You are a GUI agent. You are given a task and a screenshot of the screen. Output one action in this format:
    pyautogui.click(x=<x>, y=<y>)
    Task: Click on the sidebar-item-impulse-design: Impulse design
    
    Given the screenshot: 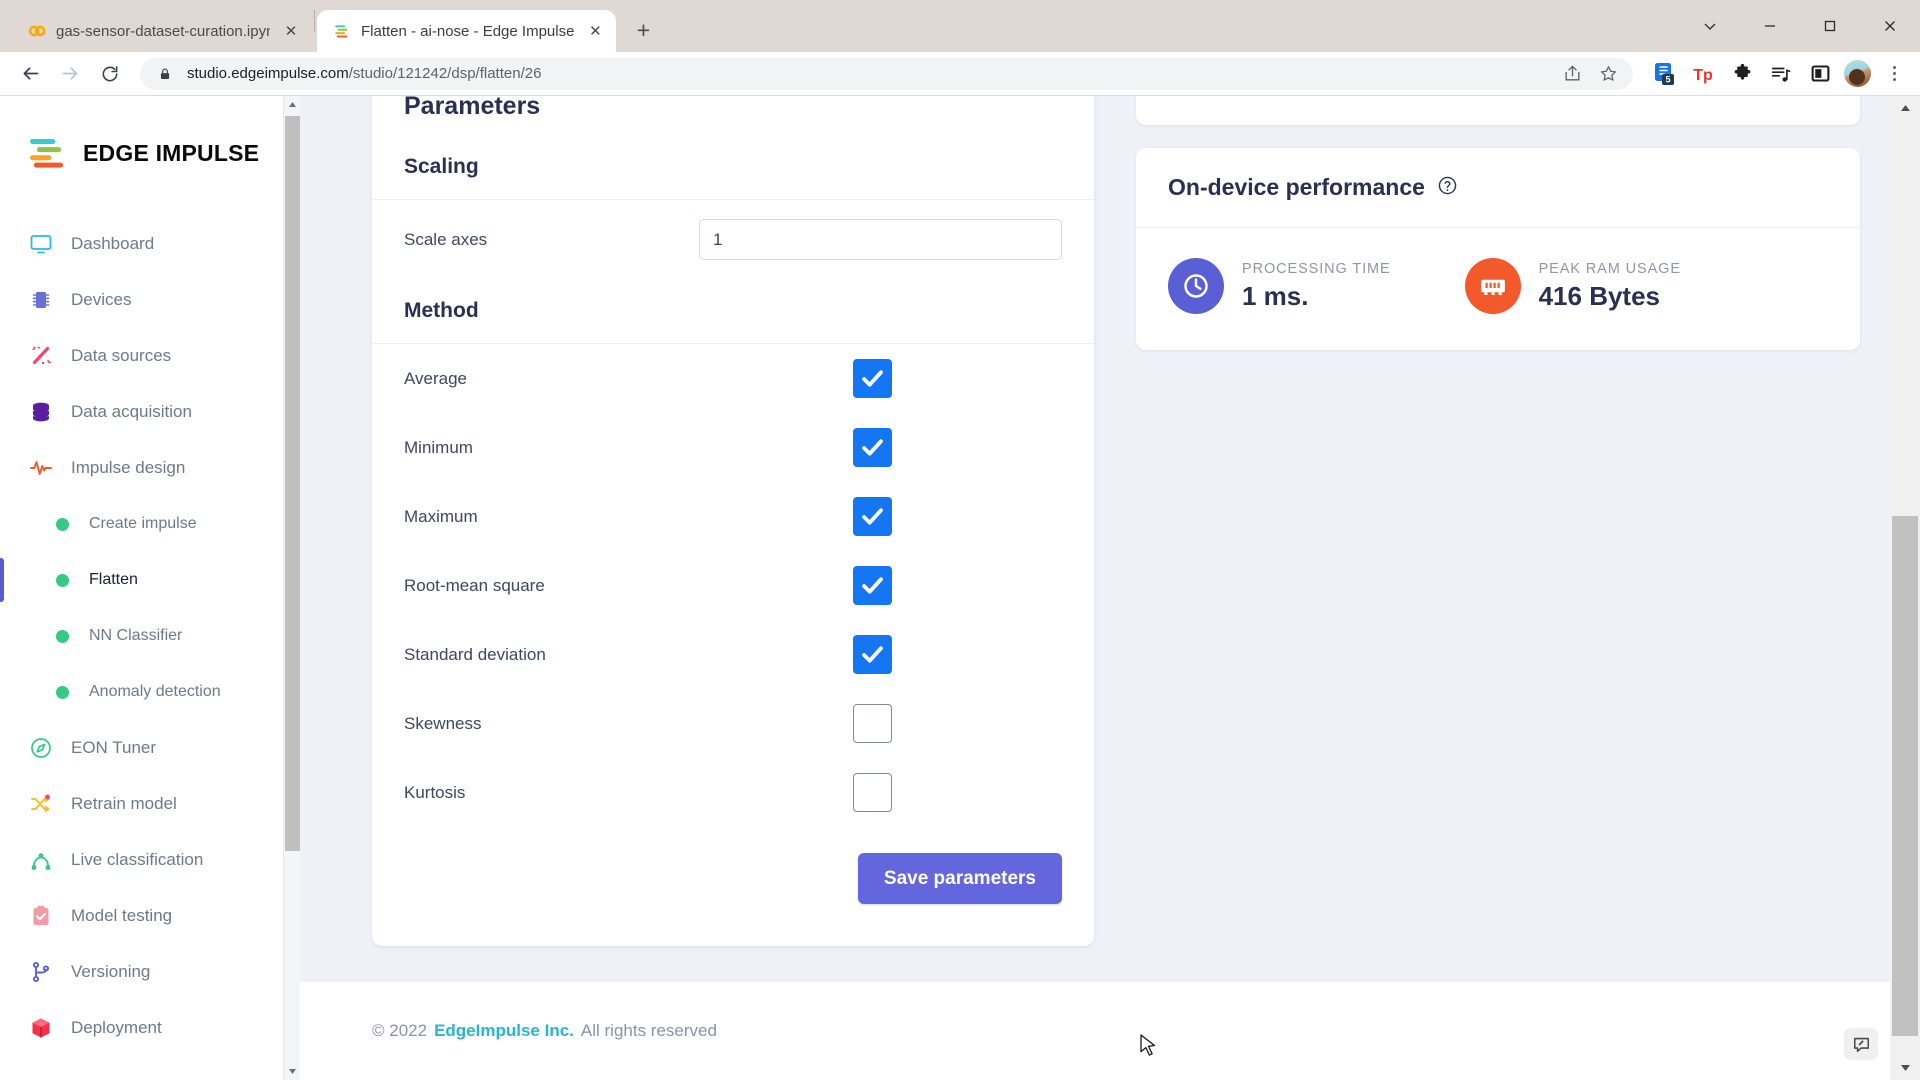 What is the action you would take?
    pyautogui.click(x=150, y=468)
    